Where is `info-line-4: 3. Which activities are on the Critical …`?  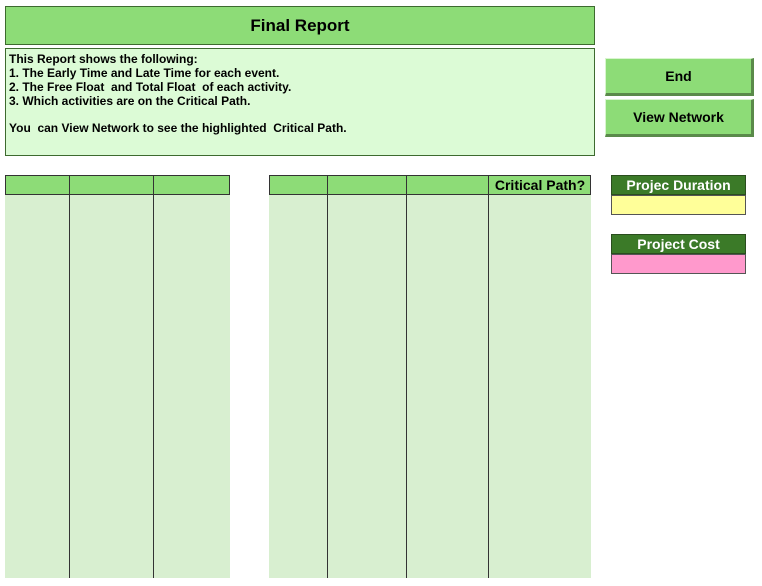
info-line-4: 3. Which activities are on the Critical … is located at coordinates (130, 101).